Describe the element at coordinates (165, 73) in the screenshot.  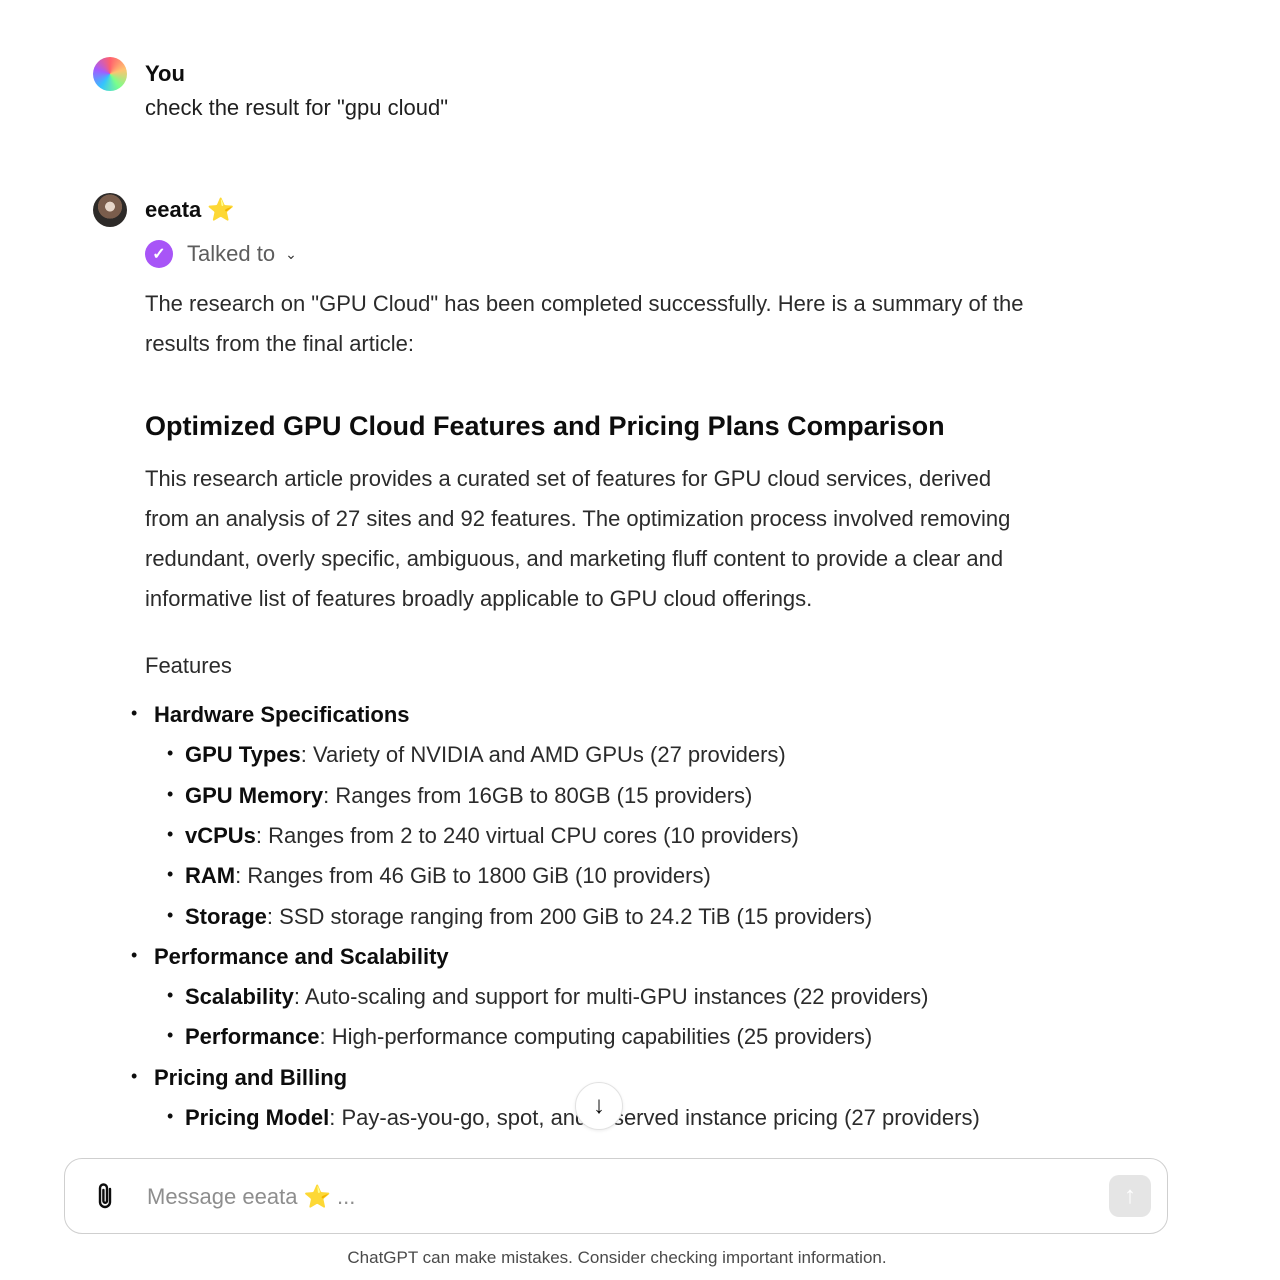
I see `user-author: You` at that location.